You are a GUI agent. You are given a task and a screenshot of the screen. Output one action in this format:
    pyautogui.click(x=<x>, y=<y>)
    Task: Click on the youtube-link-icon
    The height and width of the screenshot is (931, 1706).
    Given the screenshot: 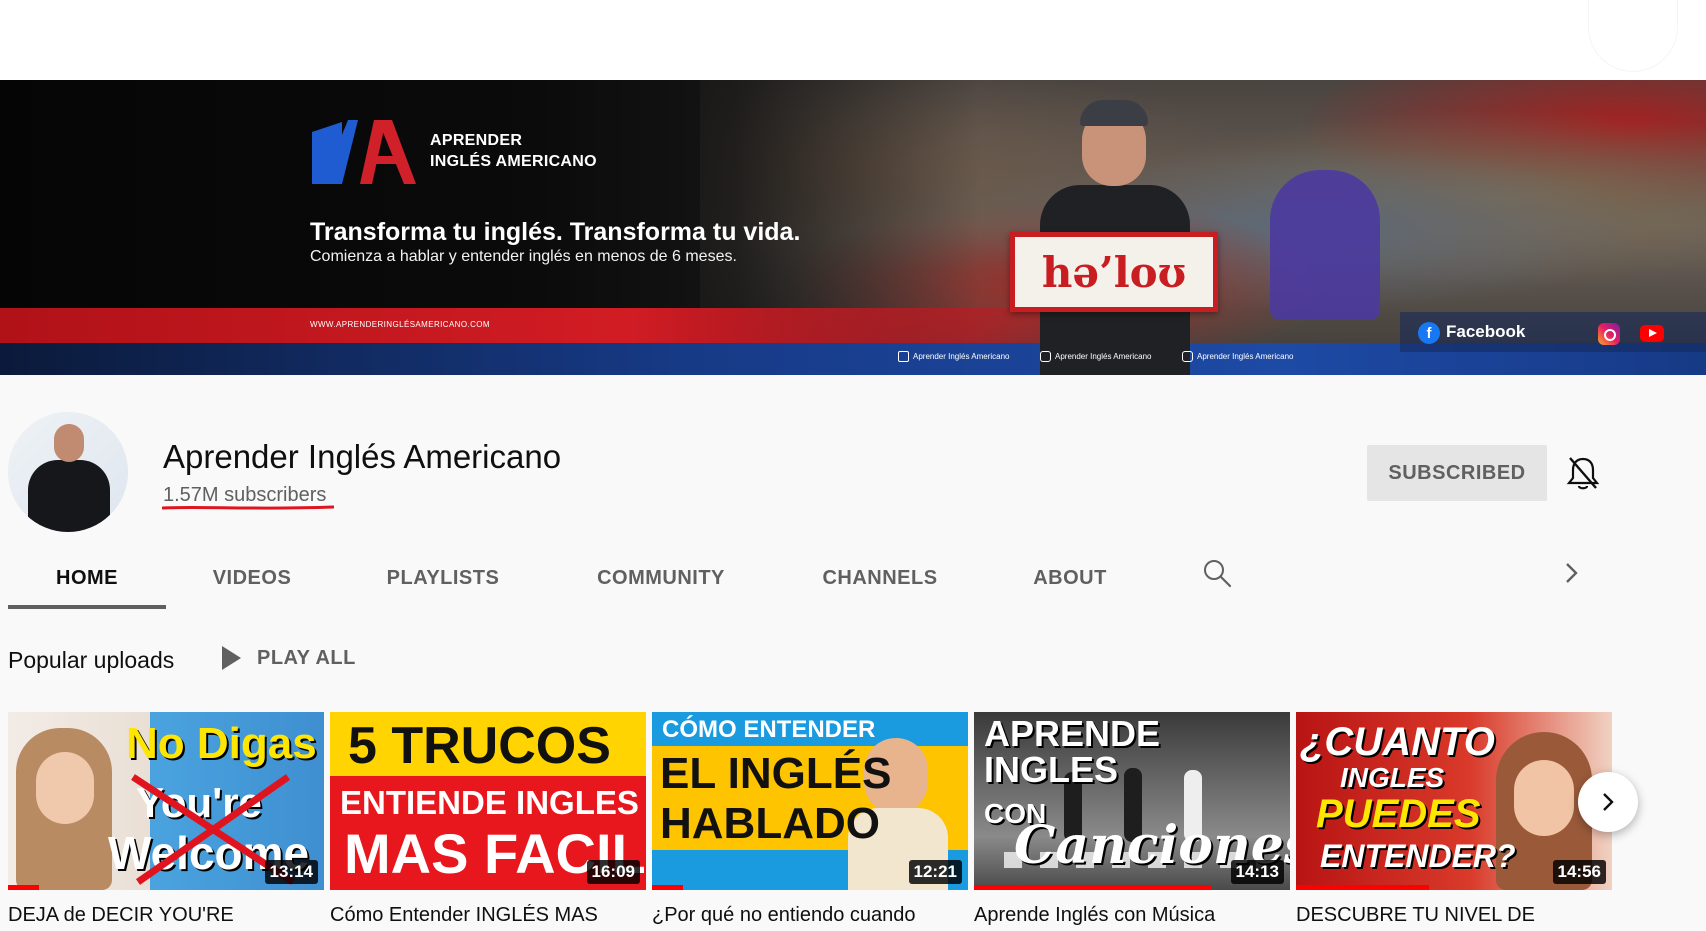 What is the action you would take?
    pyautogui.click(x=1652, y=333)
    